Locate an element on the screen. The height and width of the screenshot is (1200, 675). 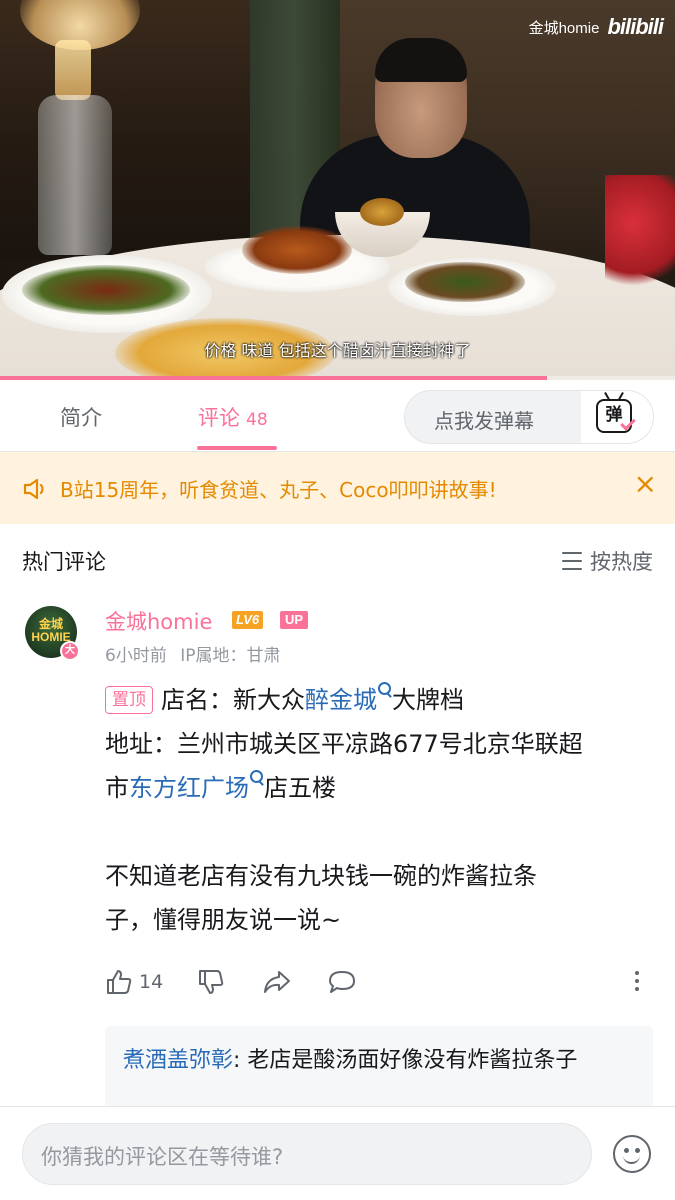
announcement-text: B站15周年，听食贫道、丸子、Coco叩叩讲故事! is located at coordinates (278, 490).